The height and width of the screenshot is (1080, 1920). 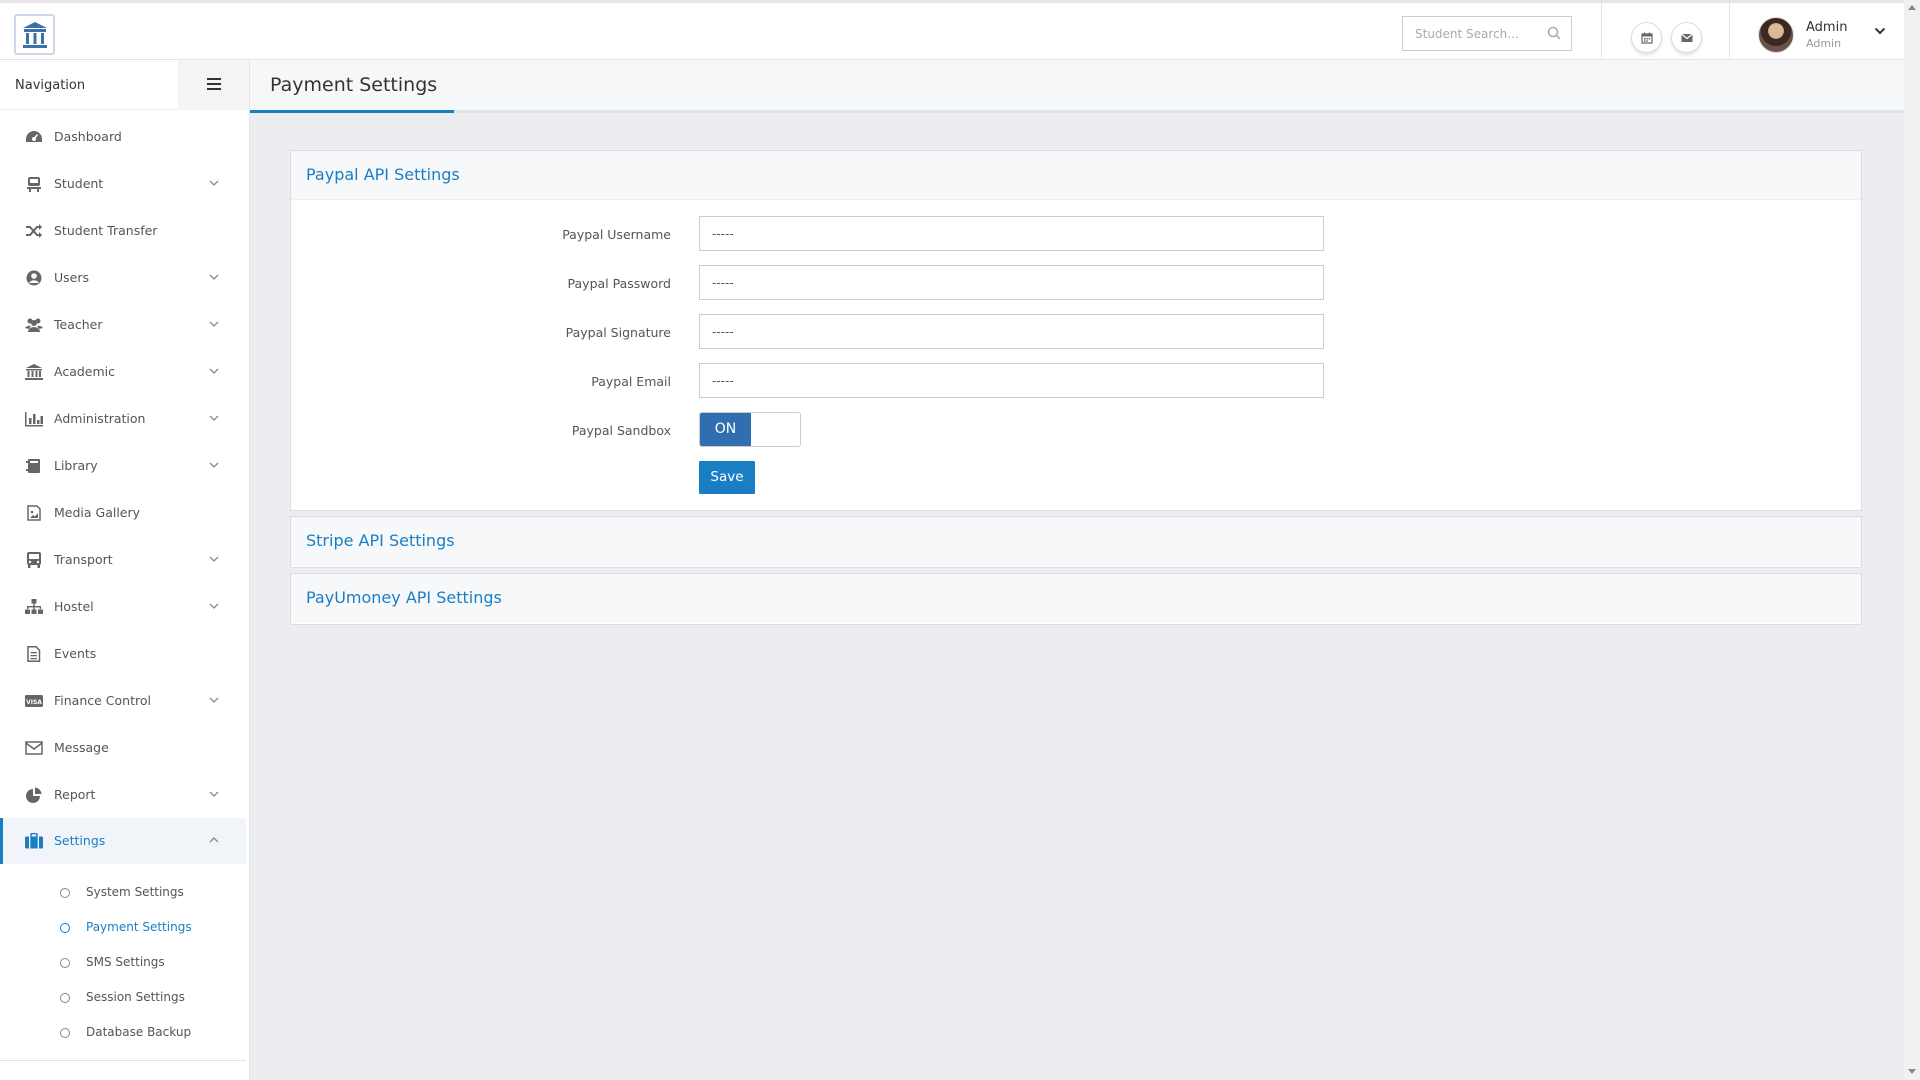 I want to click on svg-text: VISA, so click(x=34, y=702).